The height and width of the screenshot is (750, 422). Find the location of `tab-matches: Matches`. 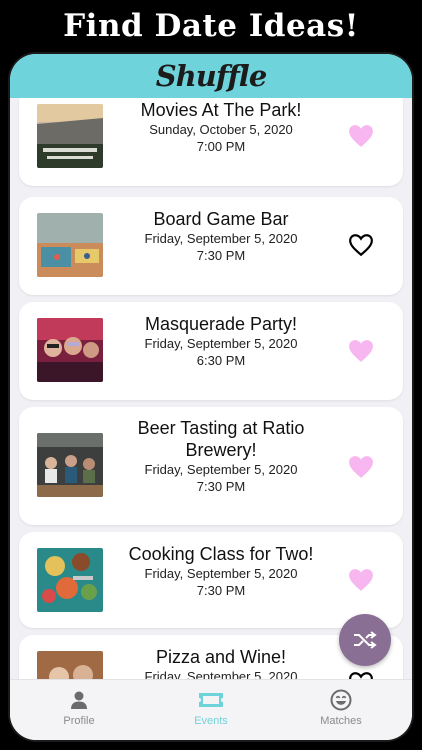

tab-matches: Matches is located at coordinates (341, 707).